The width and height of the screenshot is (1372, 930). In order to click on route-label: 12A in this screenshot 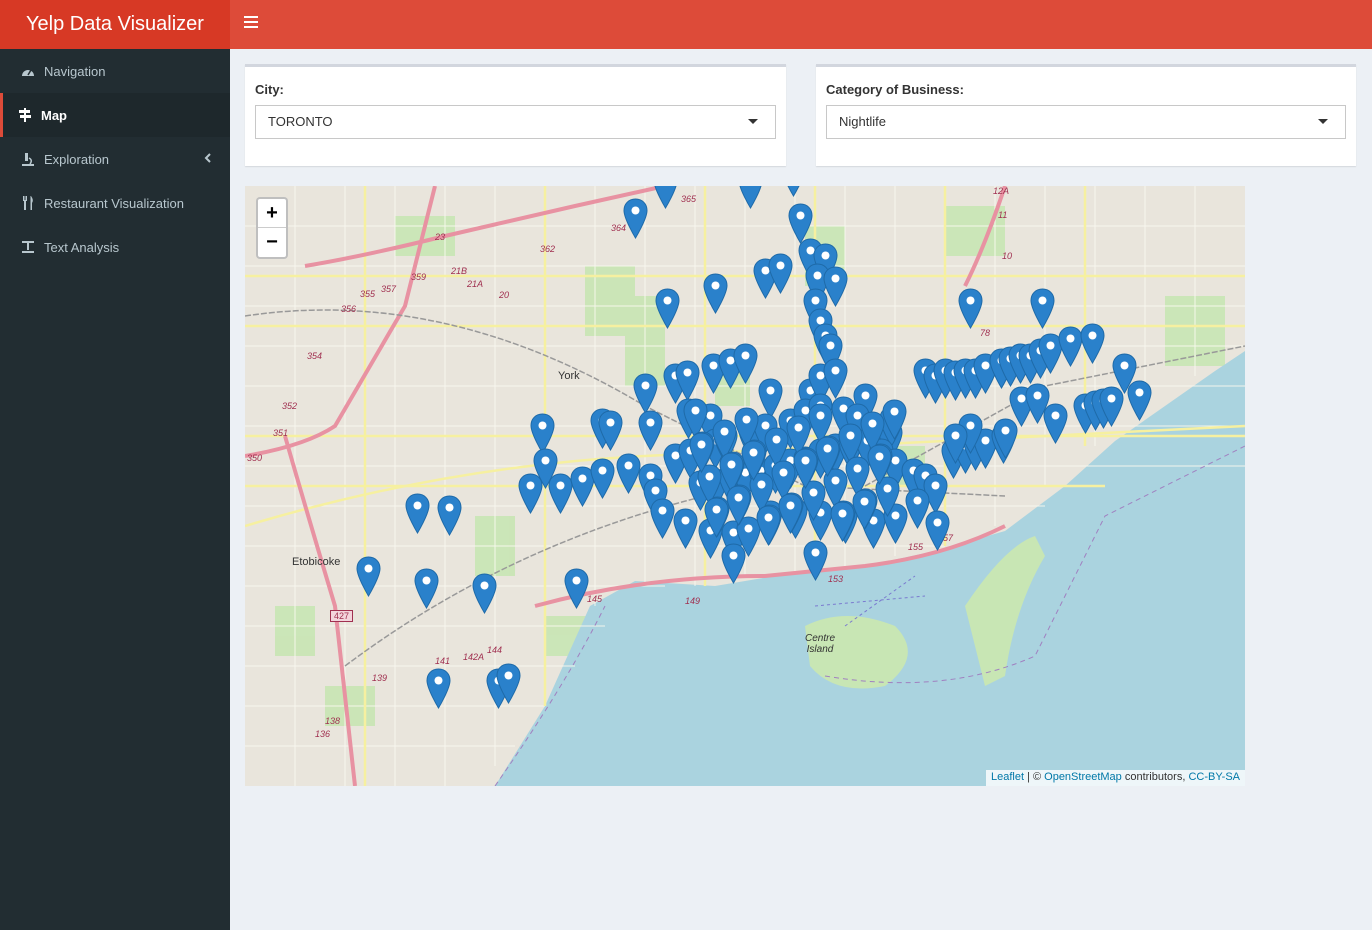, I will do `click(1001, 191)`.